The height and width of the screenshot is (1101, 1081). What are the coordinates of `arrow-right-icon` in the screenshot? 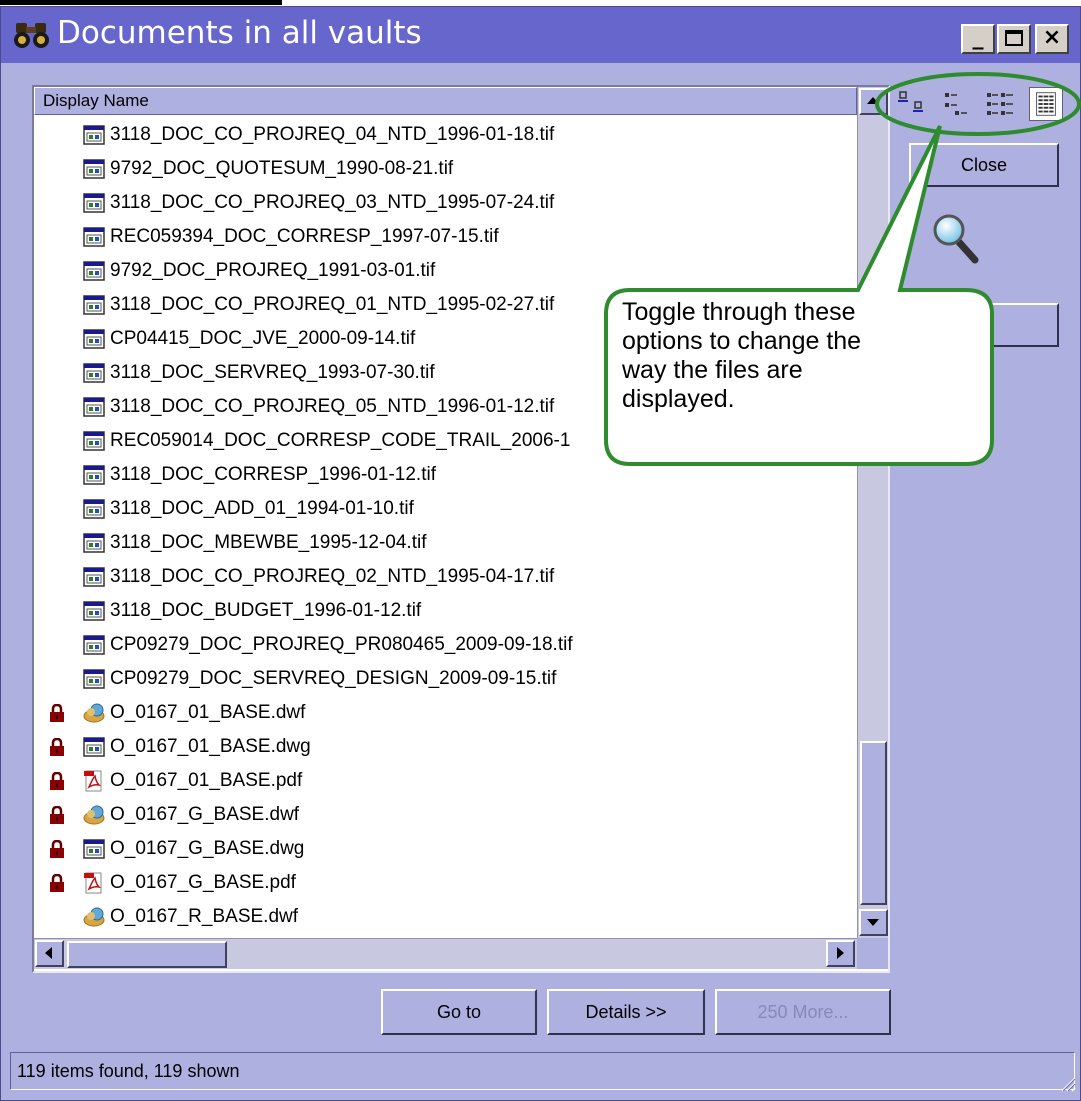 It's located at (840, 953).